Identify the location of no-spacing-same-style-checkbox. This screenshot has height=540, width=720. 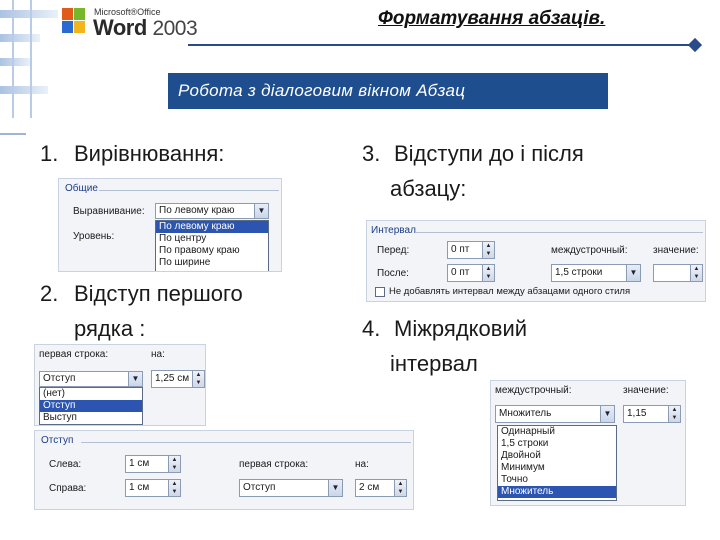
(380, 292).